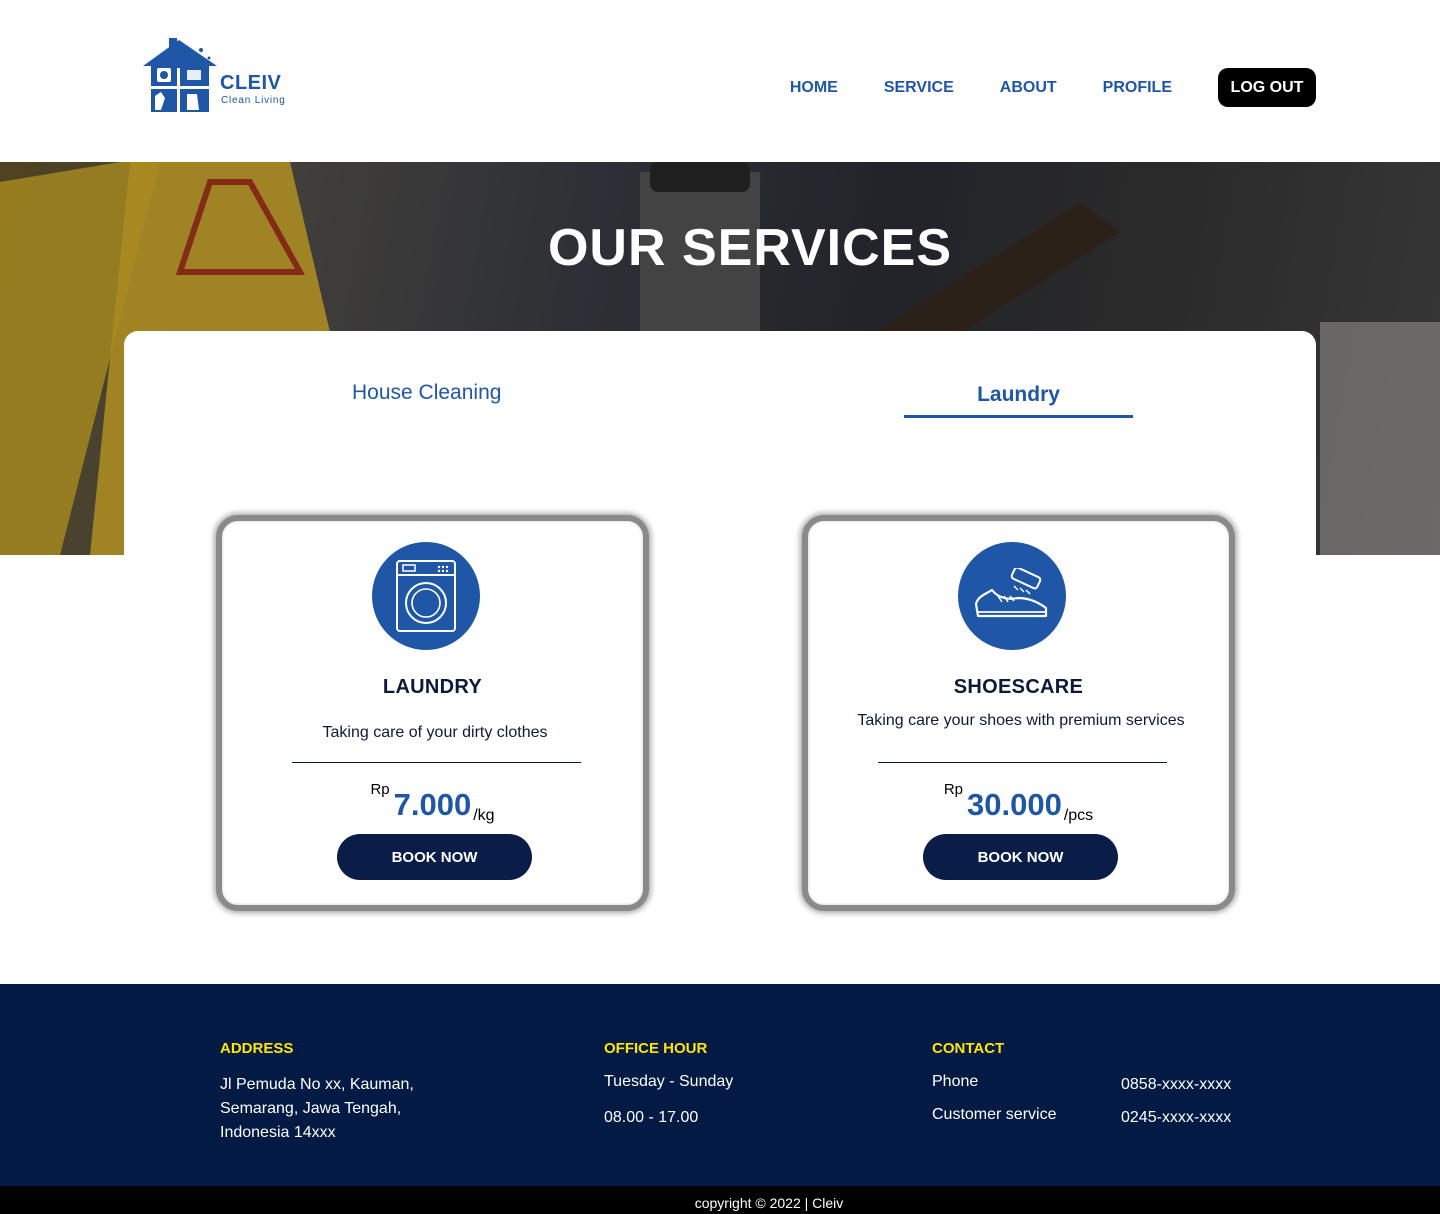  Describe the element at coordinates (1267, 87) in the screenshot. I see `logout-button: LOG OUT` at that location.